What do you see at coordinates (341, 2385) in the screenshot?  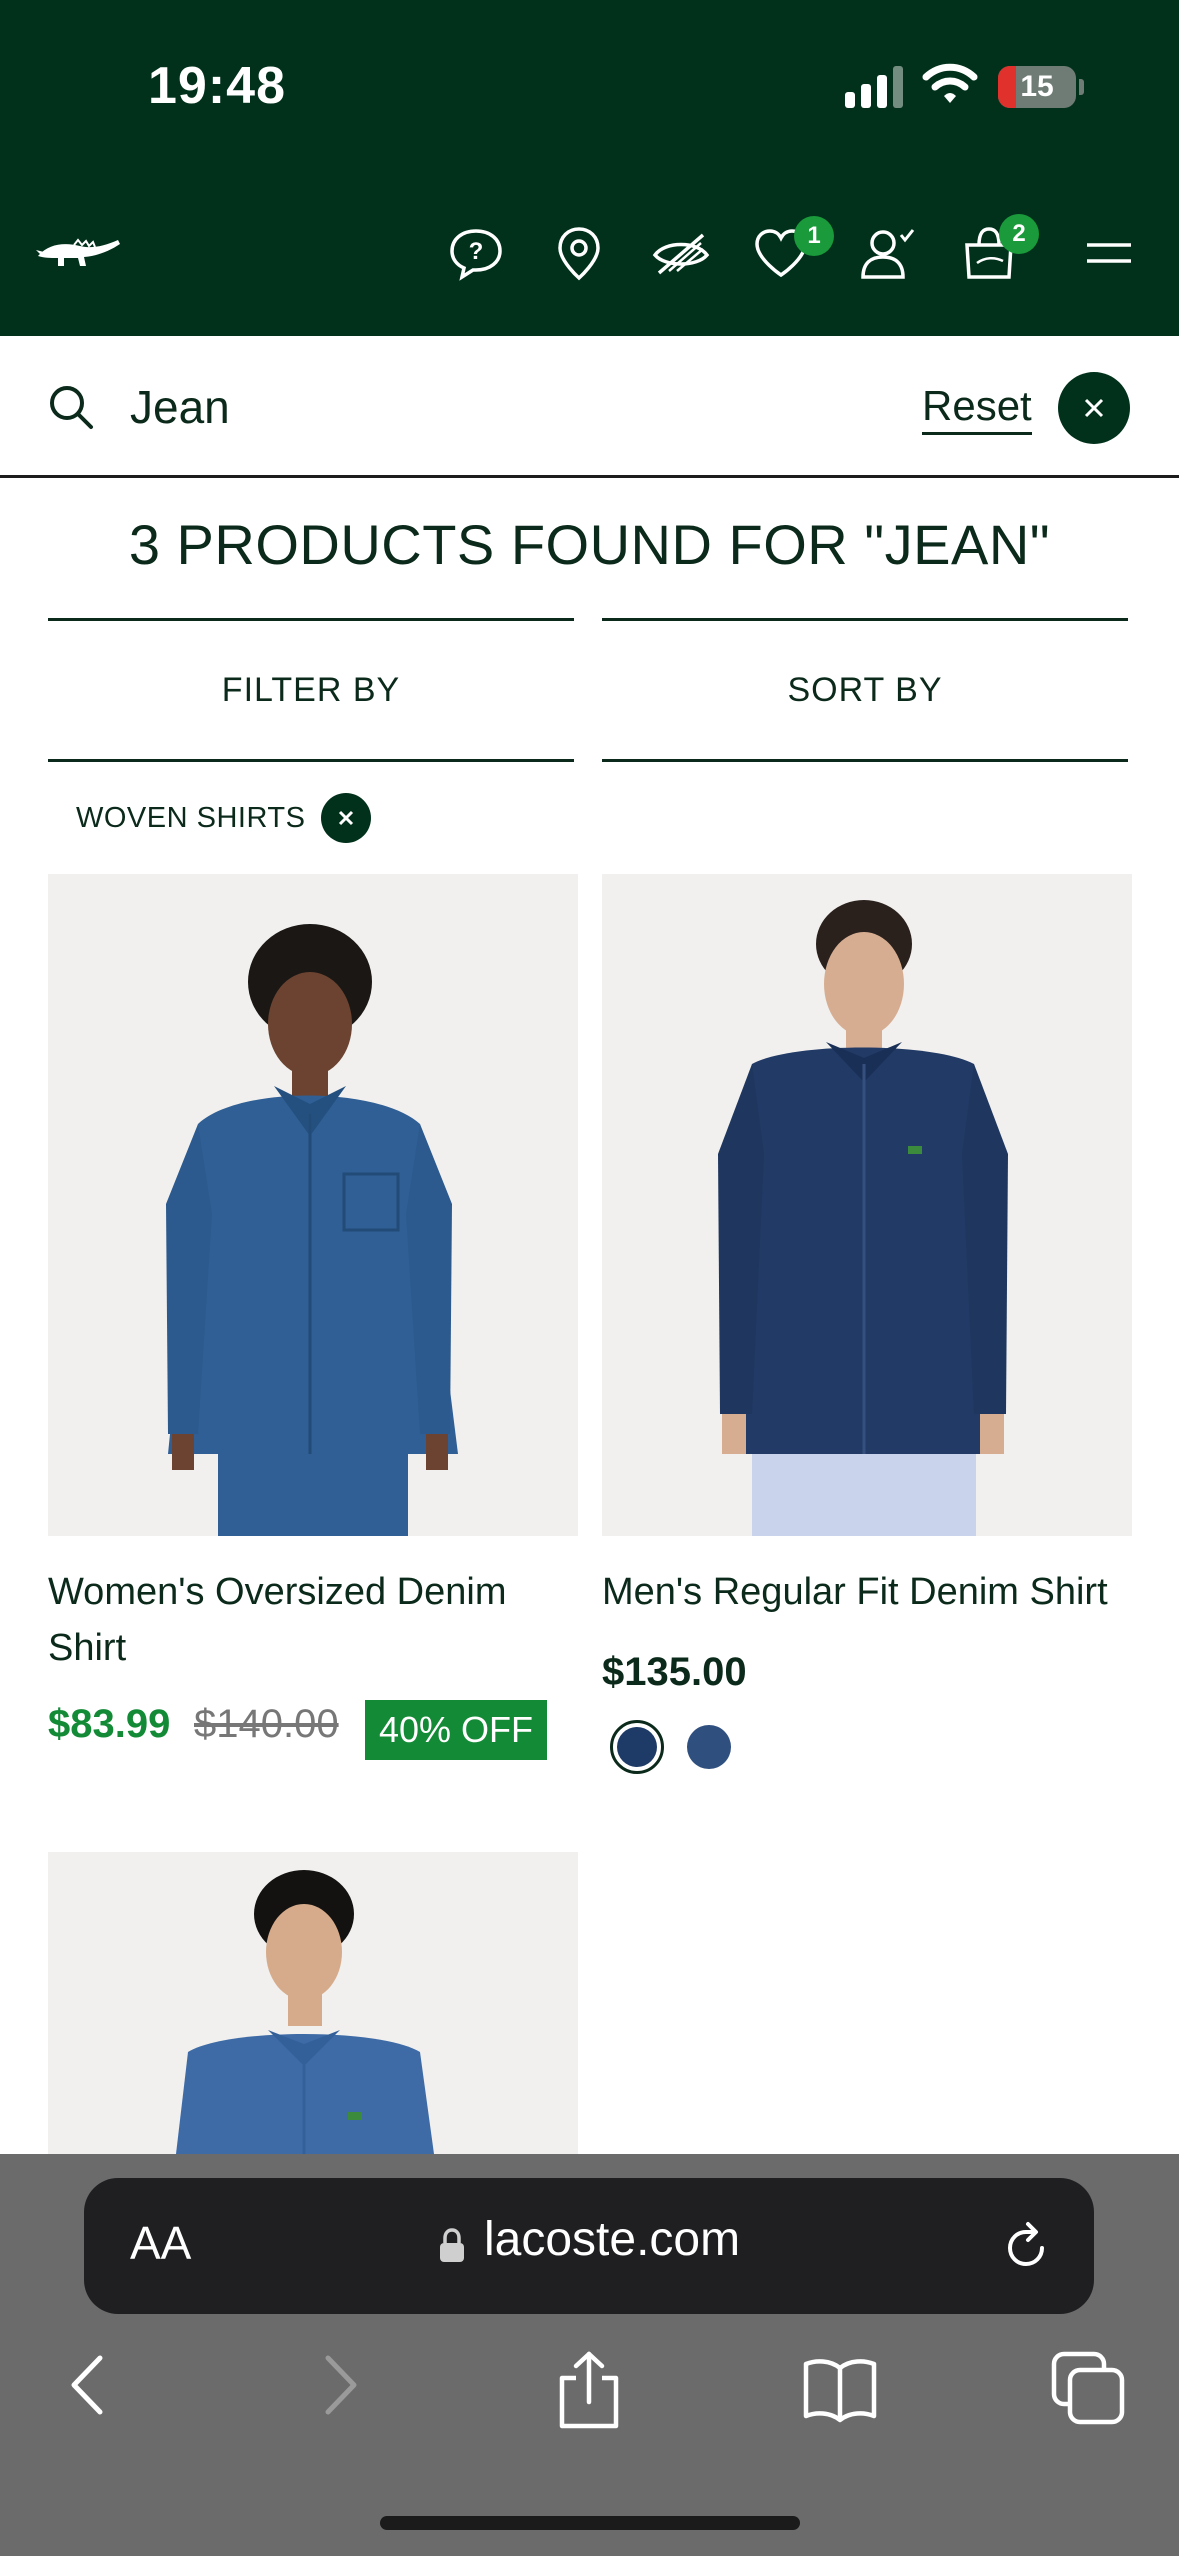 I see `forward-icon` at bounding box center [341, 2385].